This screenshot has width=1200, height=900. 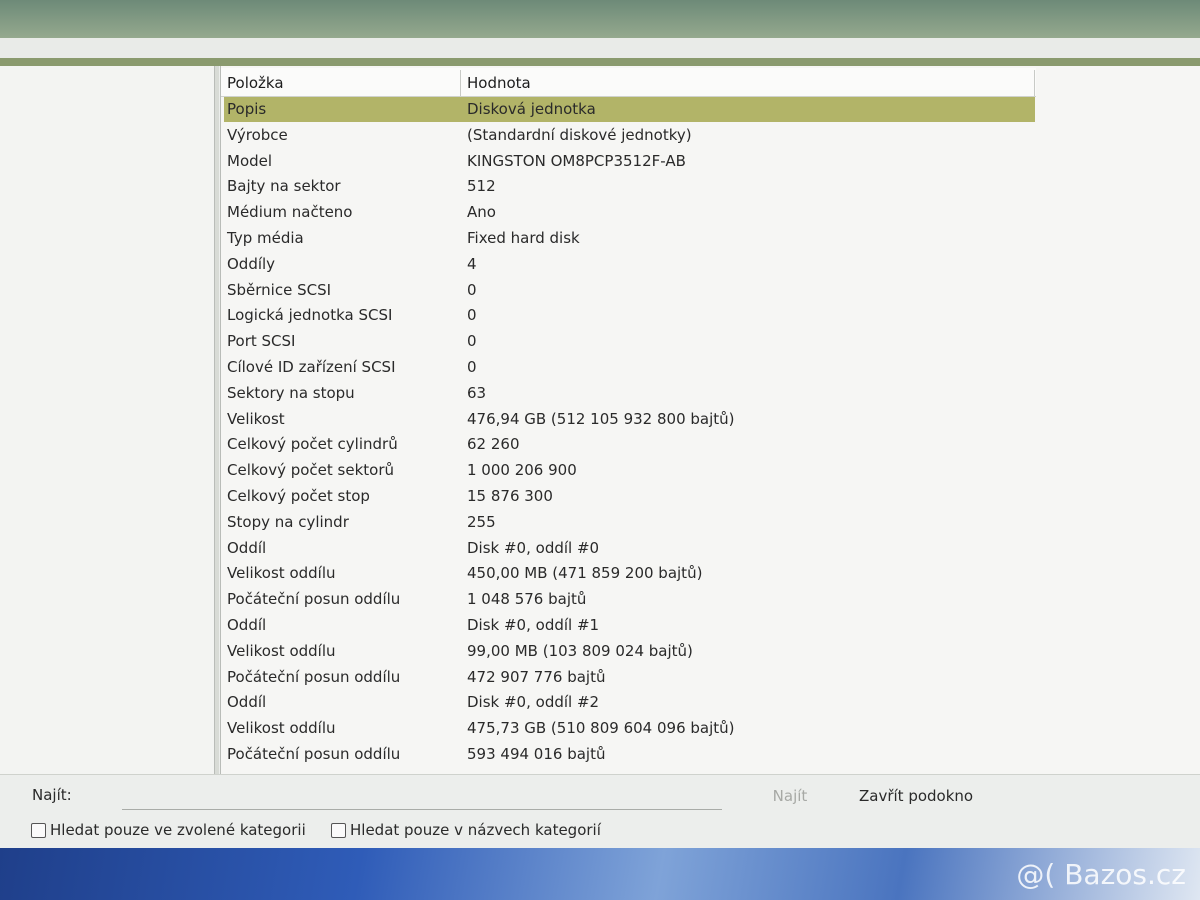 What do you see at coordinates (579, 134) in the screenshot?
I see `row-value-cell: (Standardní diskové jednotky)` at bounding box center [579, 134].